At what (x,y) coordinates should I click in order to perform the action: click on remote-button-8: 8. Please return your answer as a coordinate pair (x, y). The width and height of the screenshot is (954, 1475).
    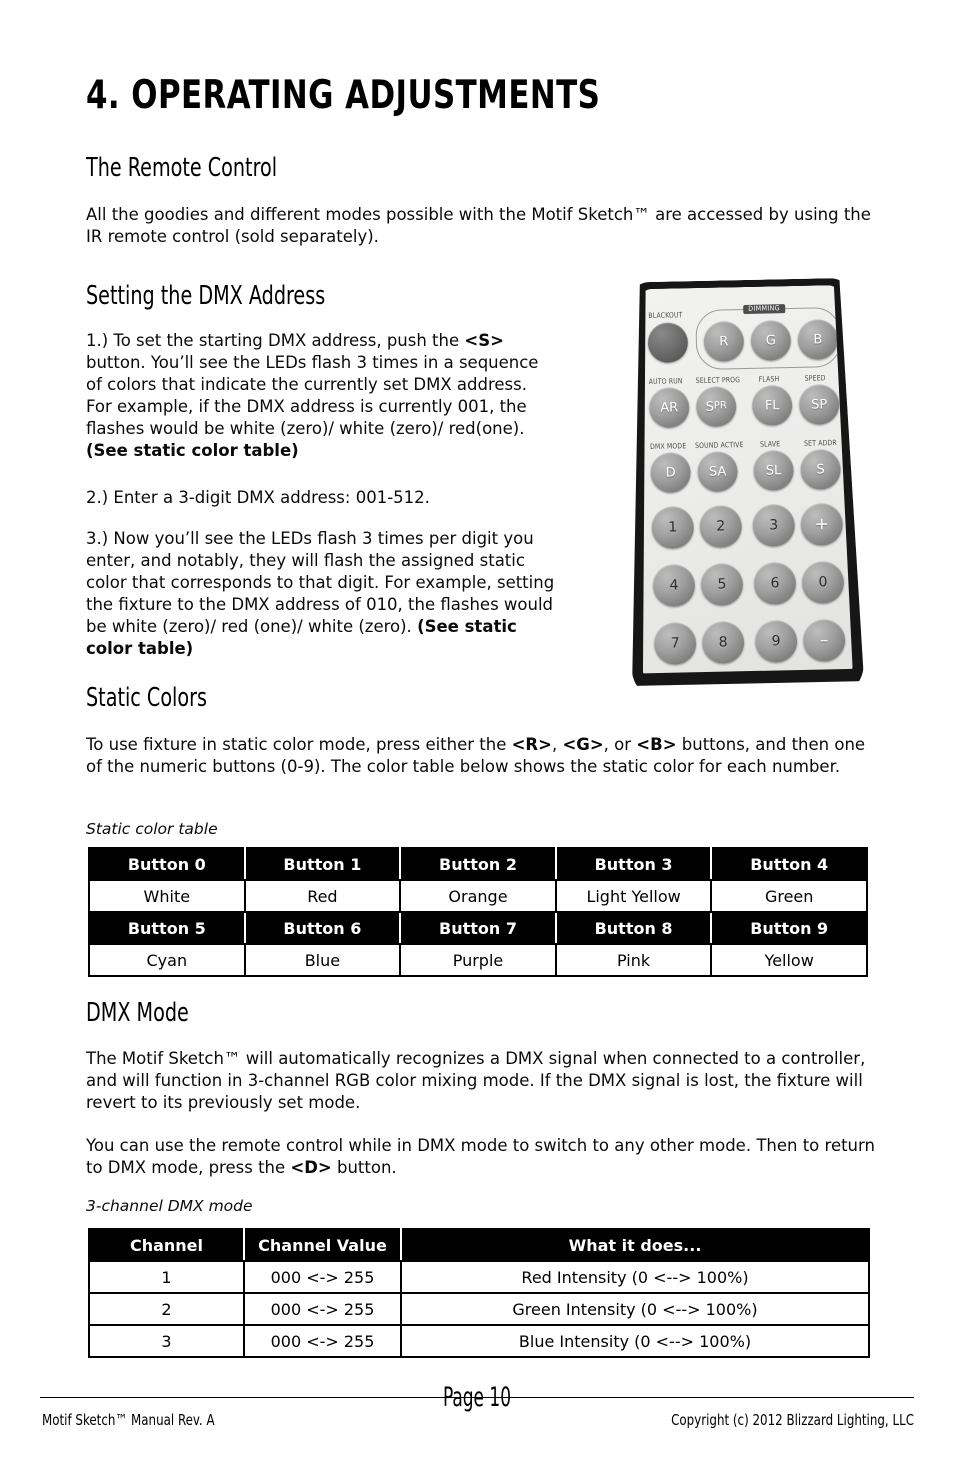
    Looking at the image, I should click on (723, 642).